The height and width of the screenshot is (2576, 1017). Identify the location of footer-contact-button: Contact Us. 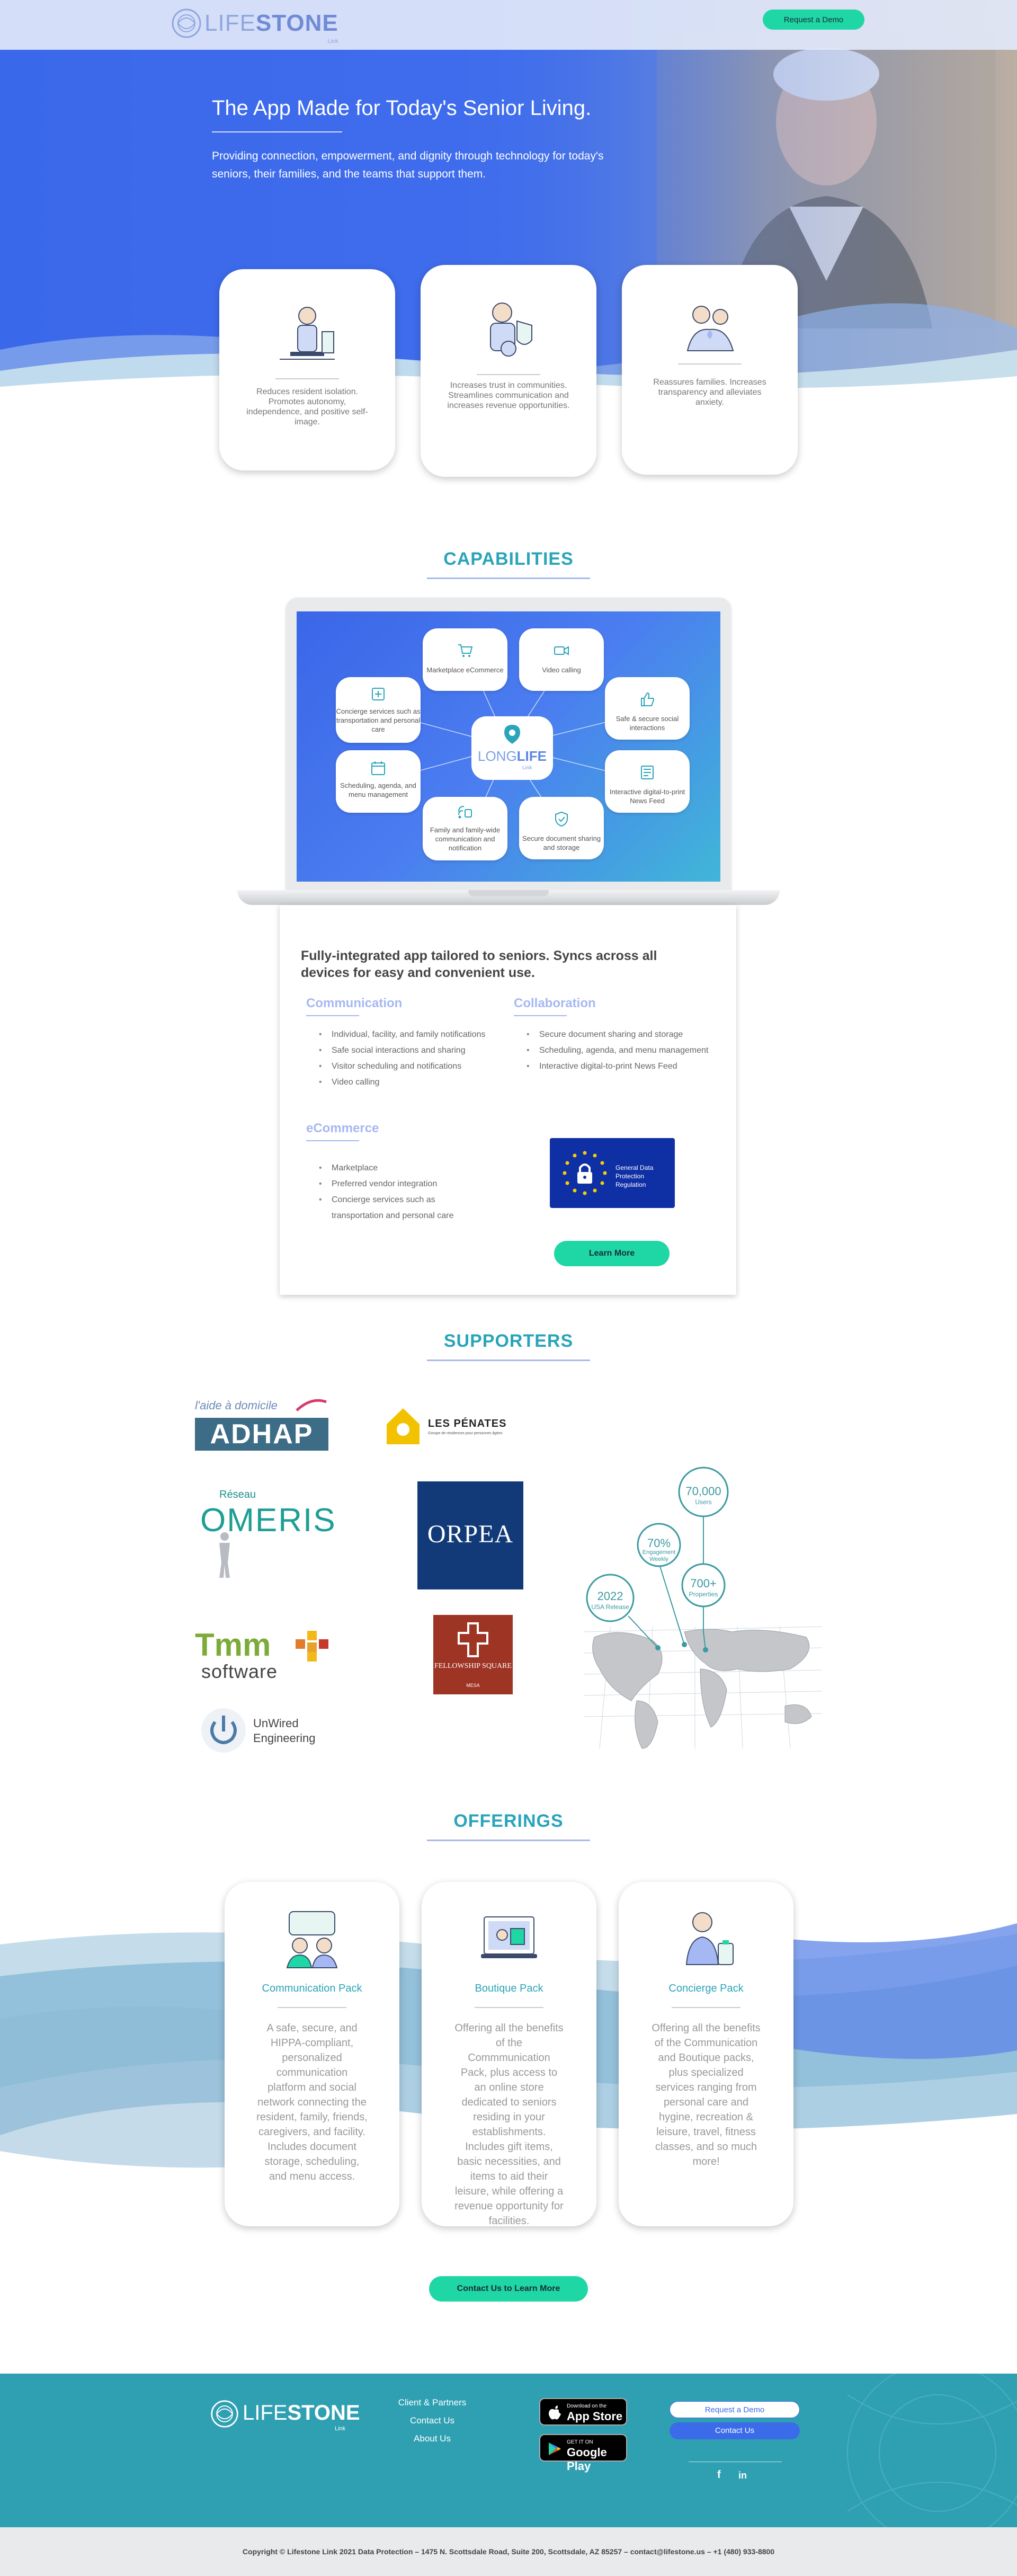
(735, 2431).